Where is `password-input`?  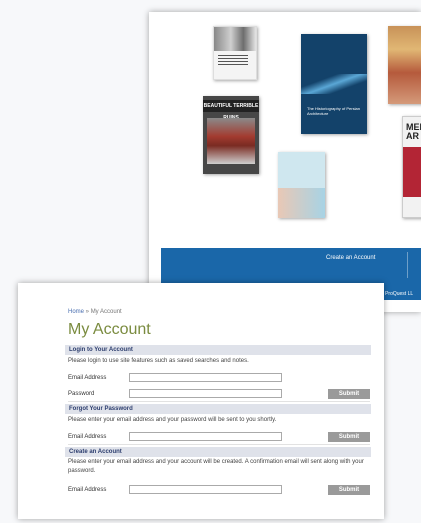 password-input is located at coordinates (205, 393).